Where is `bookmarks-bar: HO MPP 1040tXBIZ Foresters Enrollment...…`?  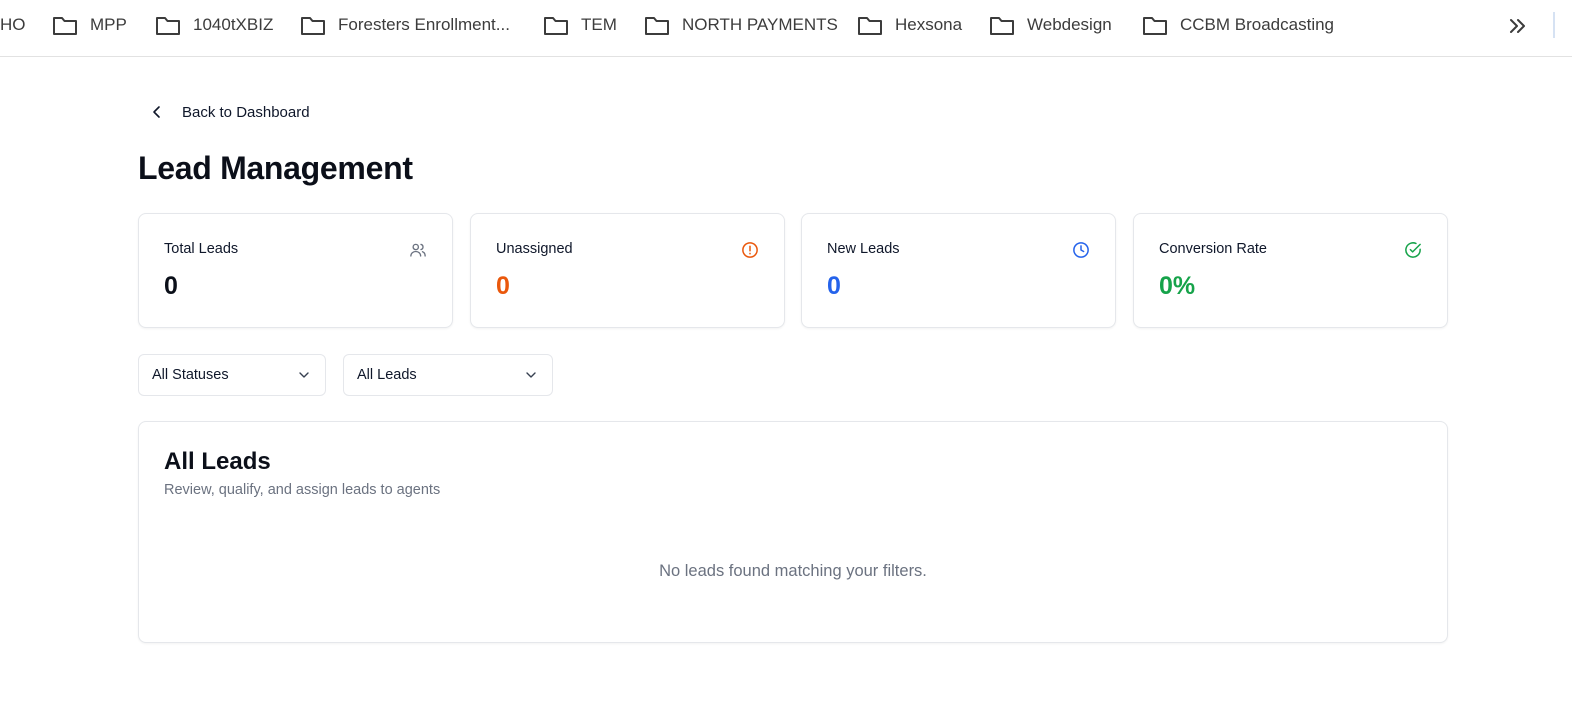 bookmarks-bar: HO MPP 1040tXBIZ Foresters Enrollment...… is located at coordinates (786, 28).